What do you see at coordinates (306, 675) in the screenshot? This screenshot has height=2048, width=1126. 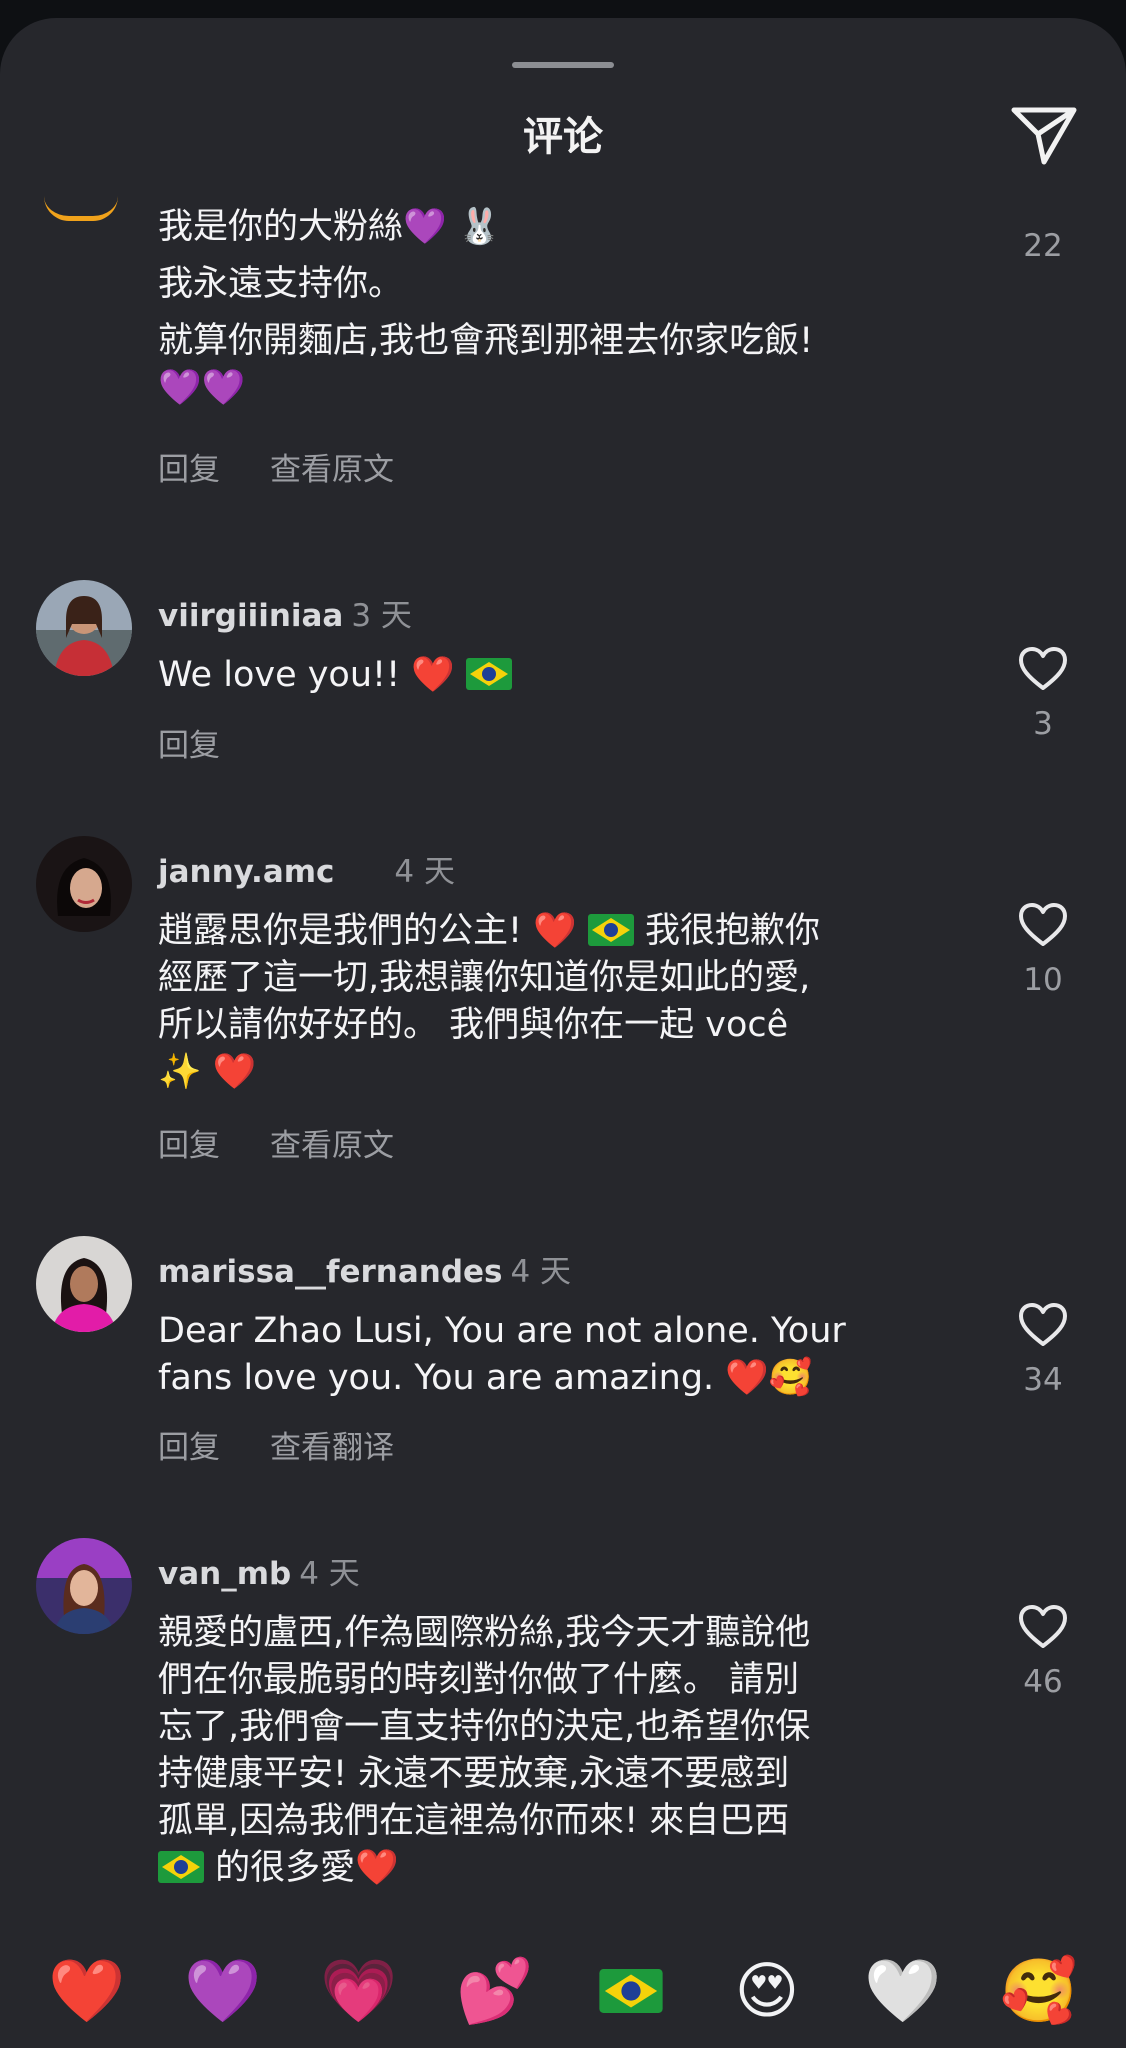 I see `comment-line: We love you!! ❤️` at bounding box center [306, 675].